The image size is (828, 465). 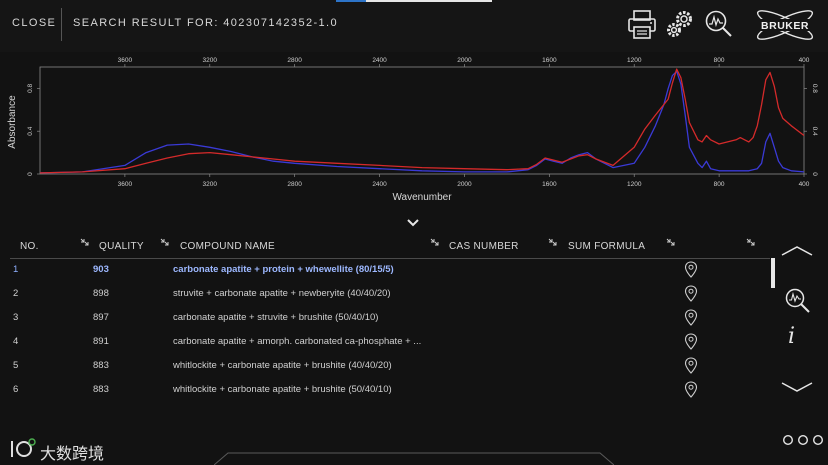 I want to click on gears-icon, so click(x=680, y=24).